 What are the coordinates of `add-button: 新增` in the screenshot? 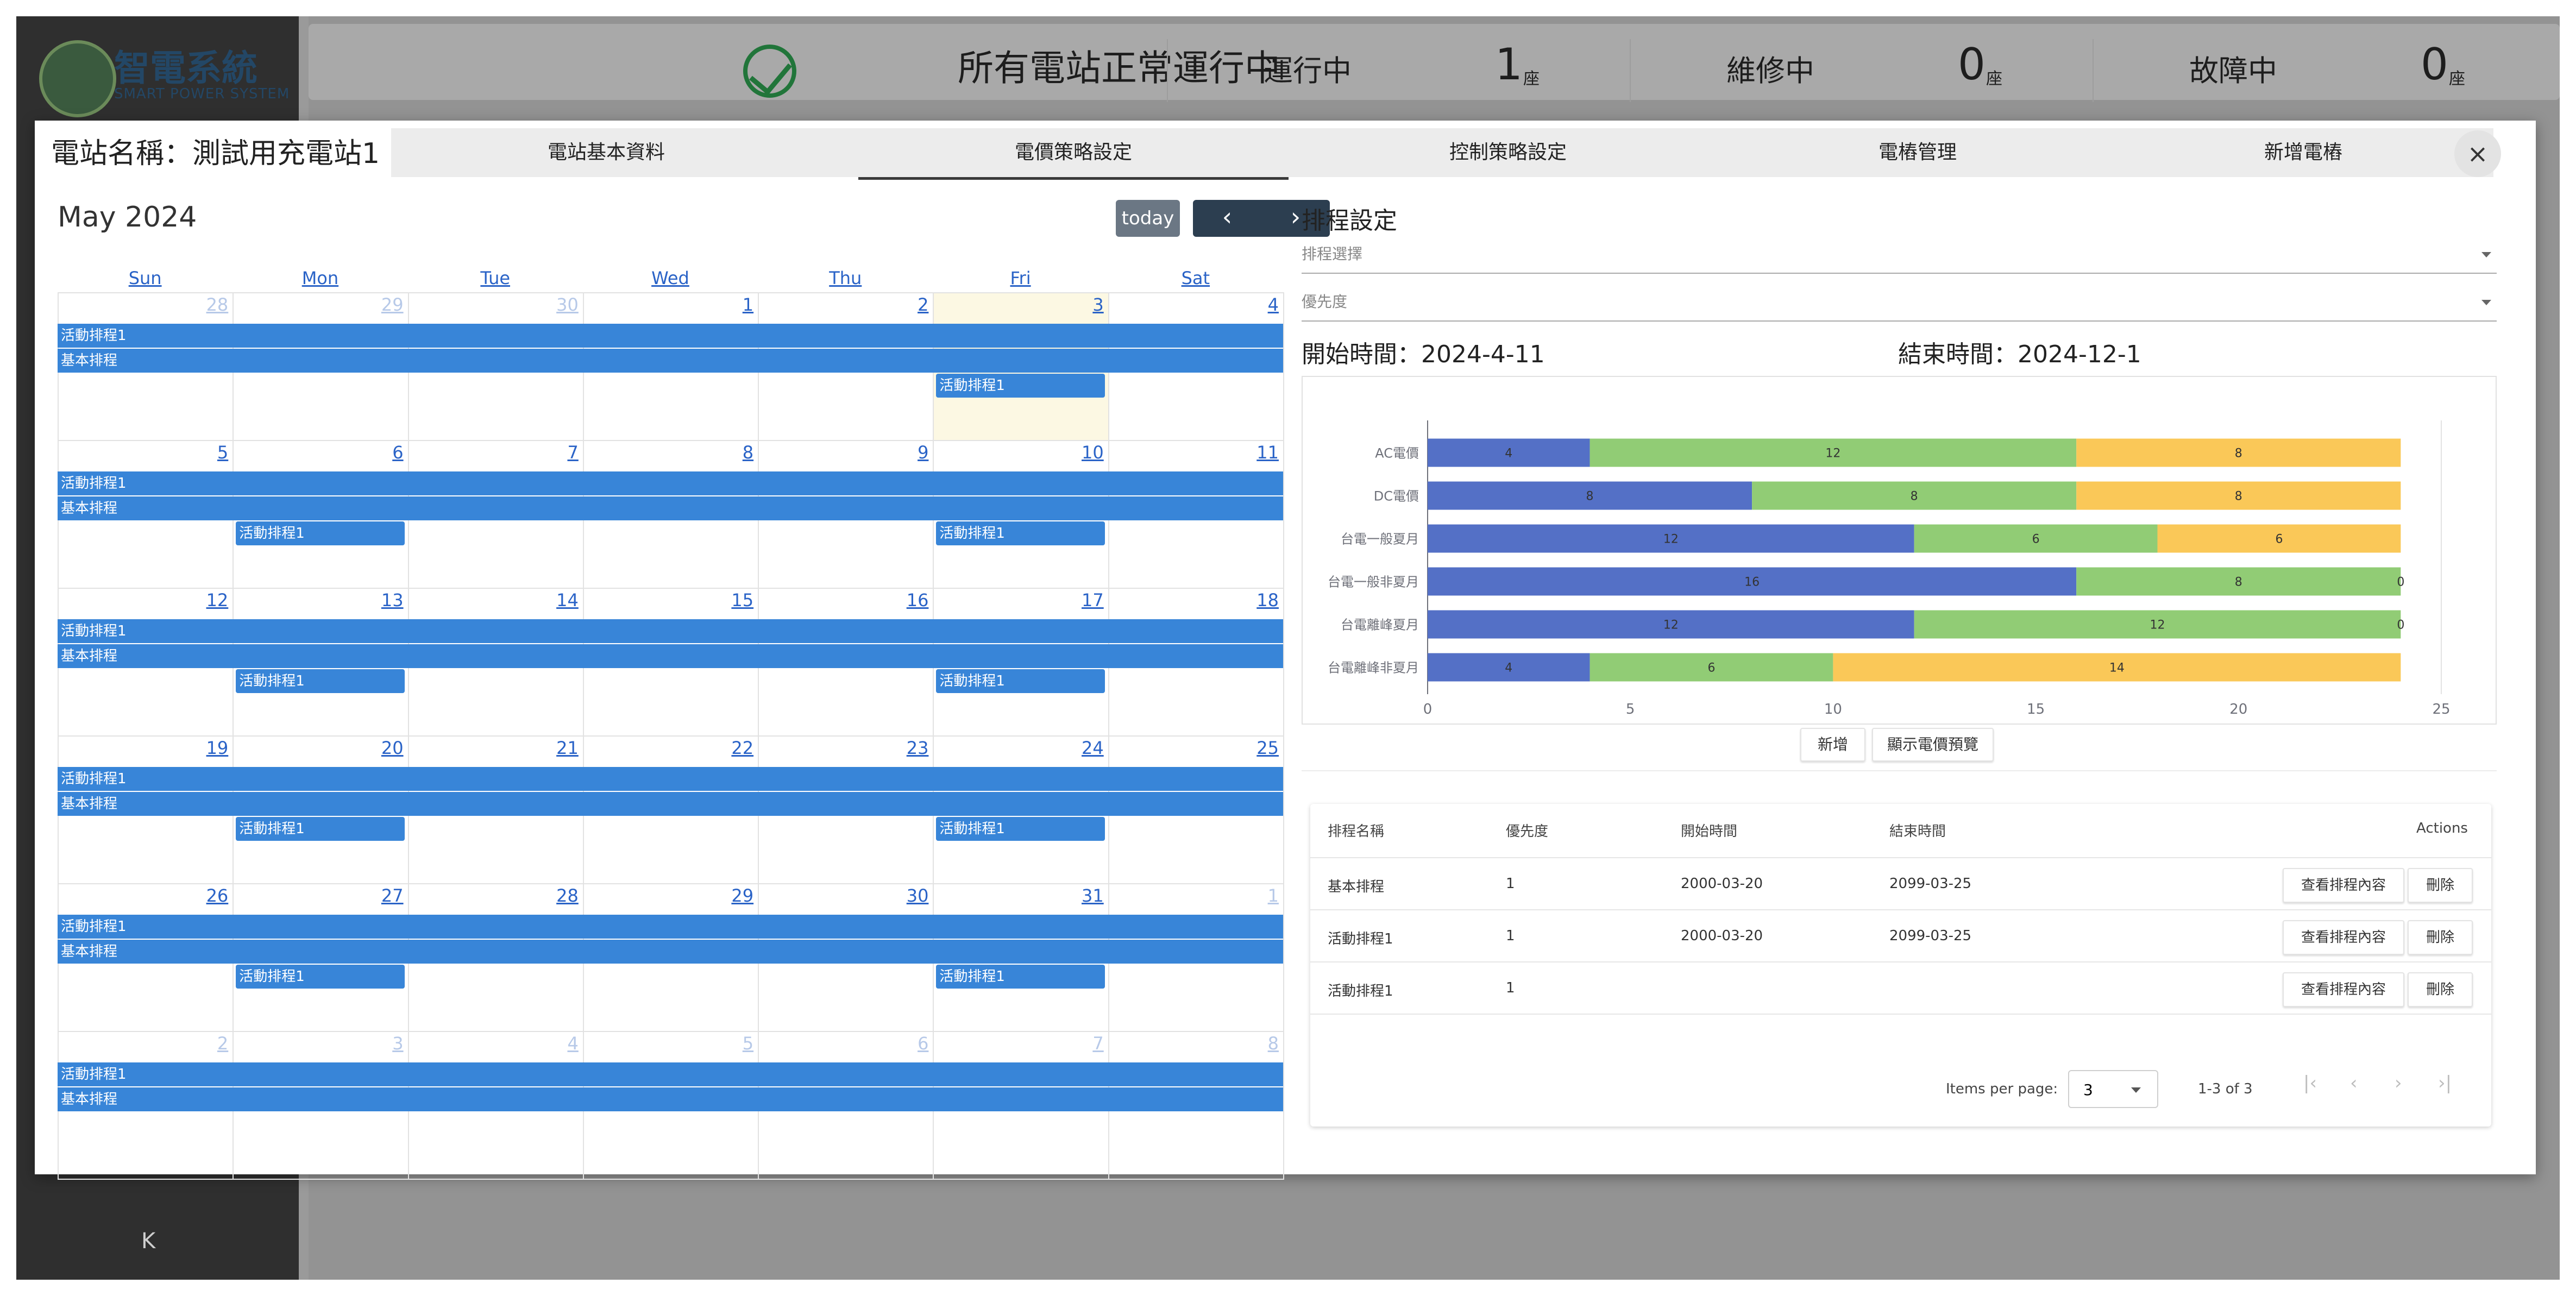 It's located at (1832, 745).